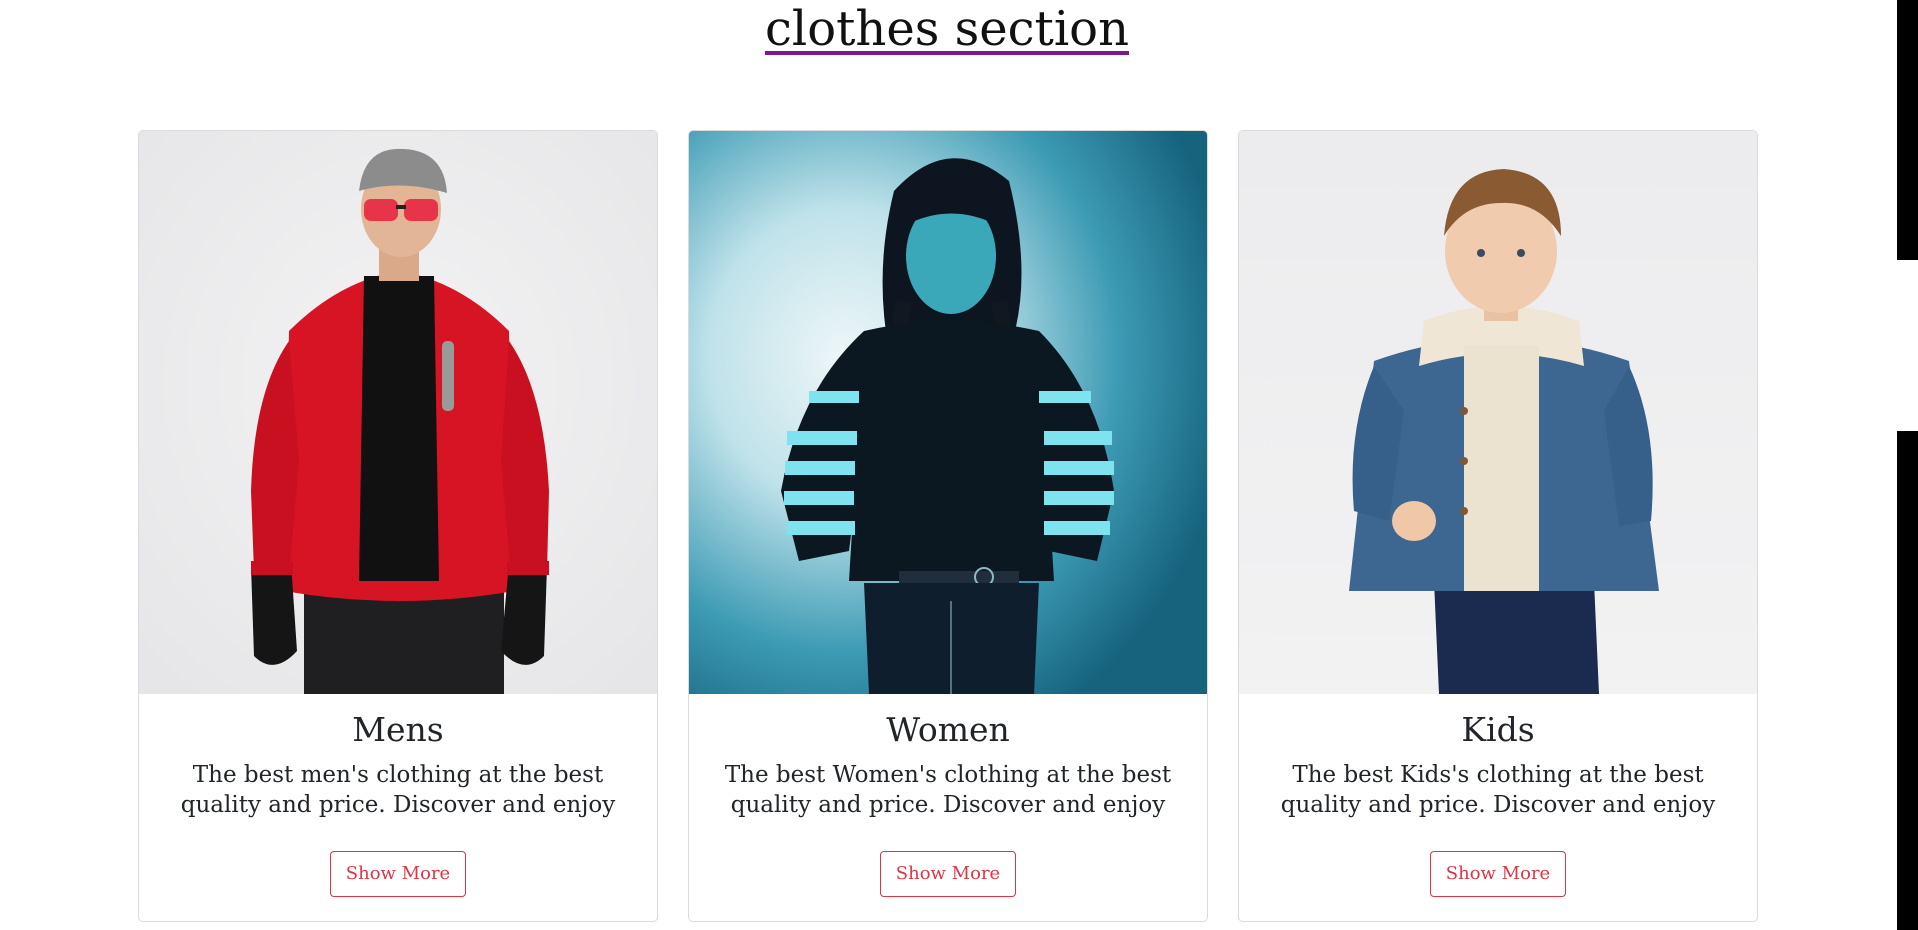 The height and width of the screenshot is (930, 1918). Describe the element at coordinates (1907, 130) in the screenshot. I see `scrollbar-upper` at that location.